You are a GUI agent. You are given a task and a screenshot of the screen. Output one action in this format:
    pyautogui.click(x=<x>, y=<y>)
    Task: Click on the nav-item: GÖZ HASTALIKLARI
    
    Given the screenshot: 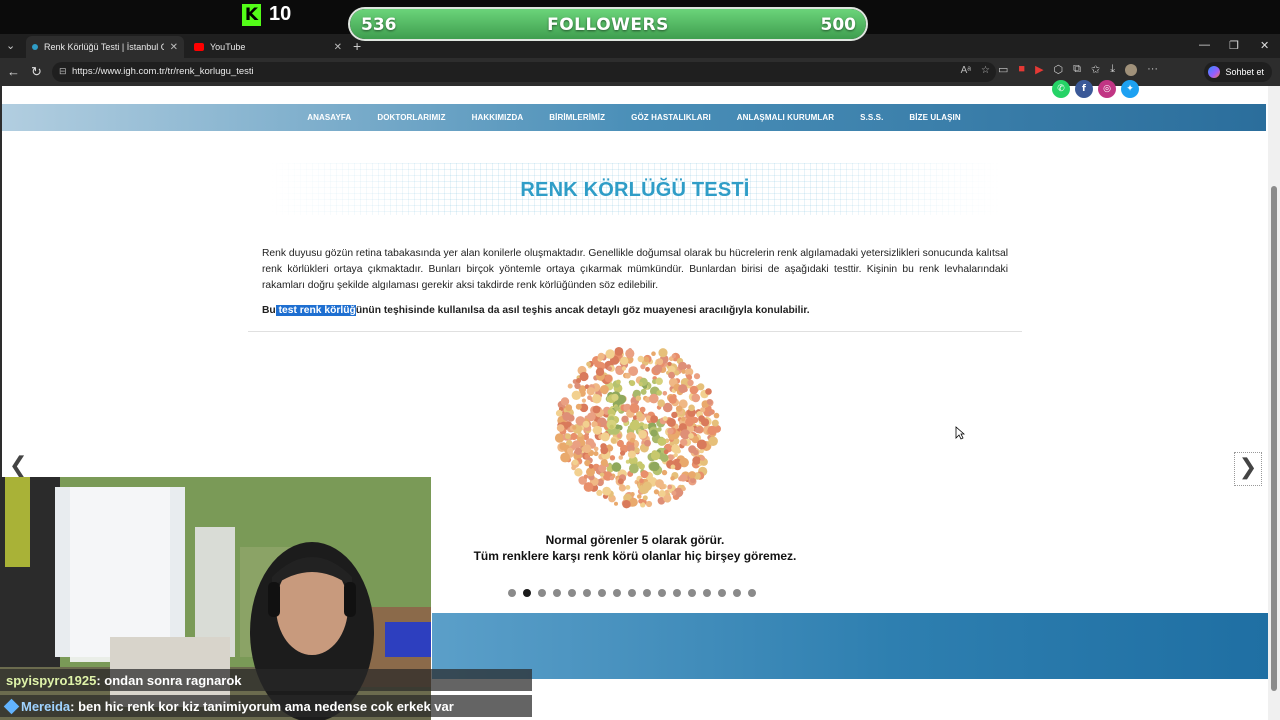 What is the action you would take?
    pyautogui.click(x=671, y=117)
    